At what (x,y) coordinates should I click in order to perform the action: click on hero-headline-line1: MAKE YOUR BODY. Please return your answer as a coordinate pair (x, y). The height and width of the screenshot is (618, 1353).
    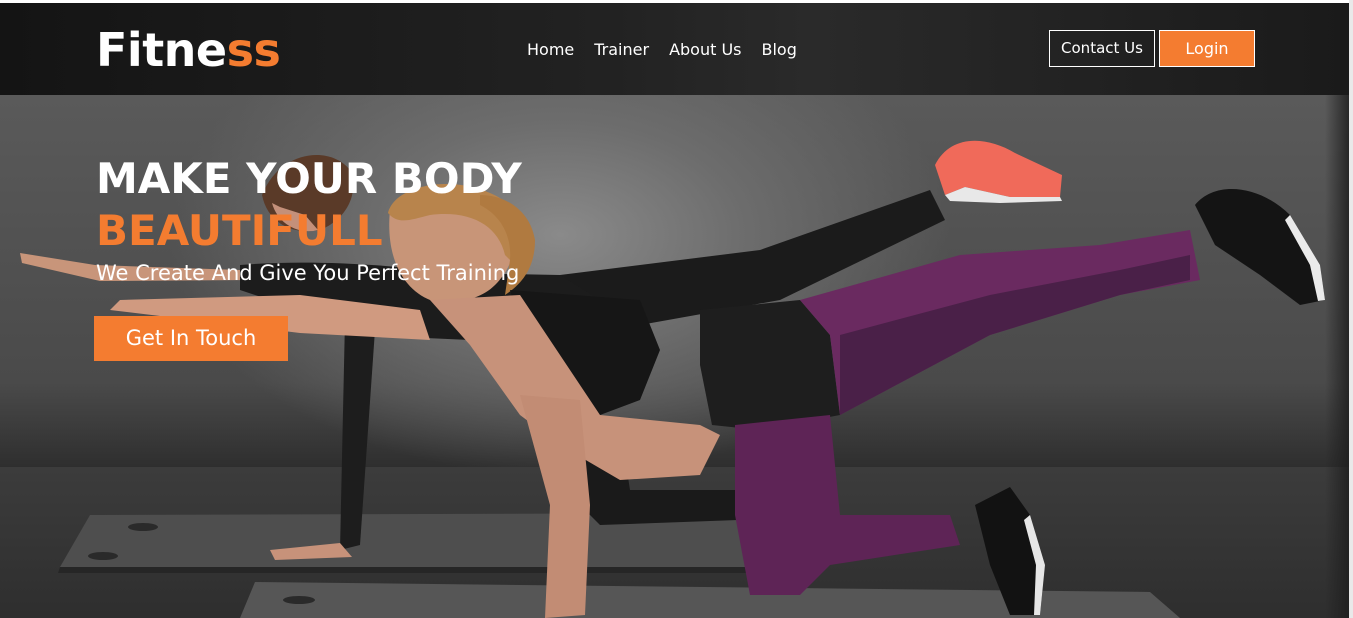
    Looking at the image, I should click on (309, 178).